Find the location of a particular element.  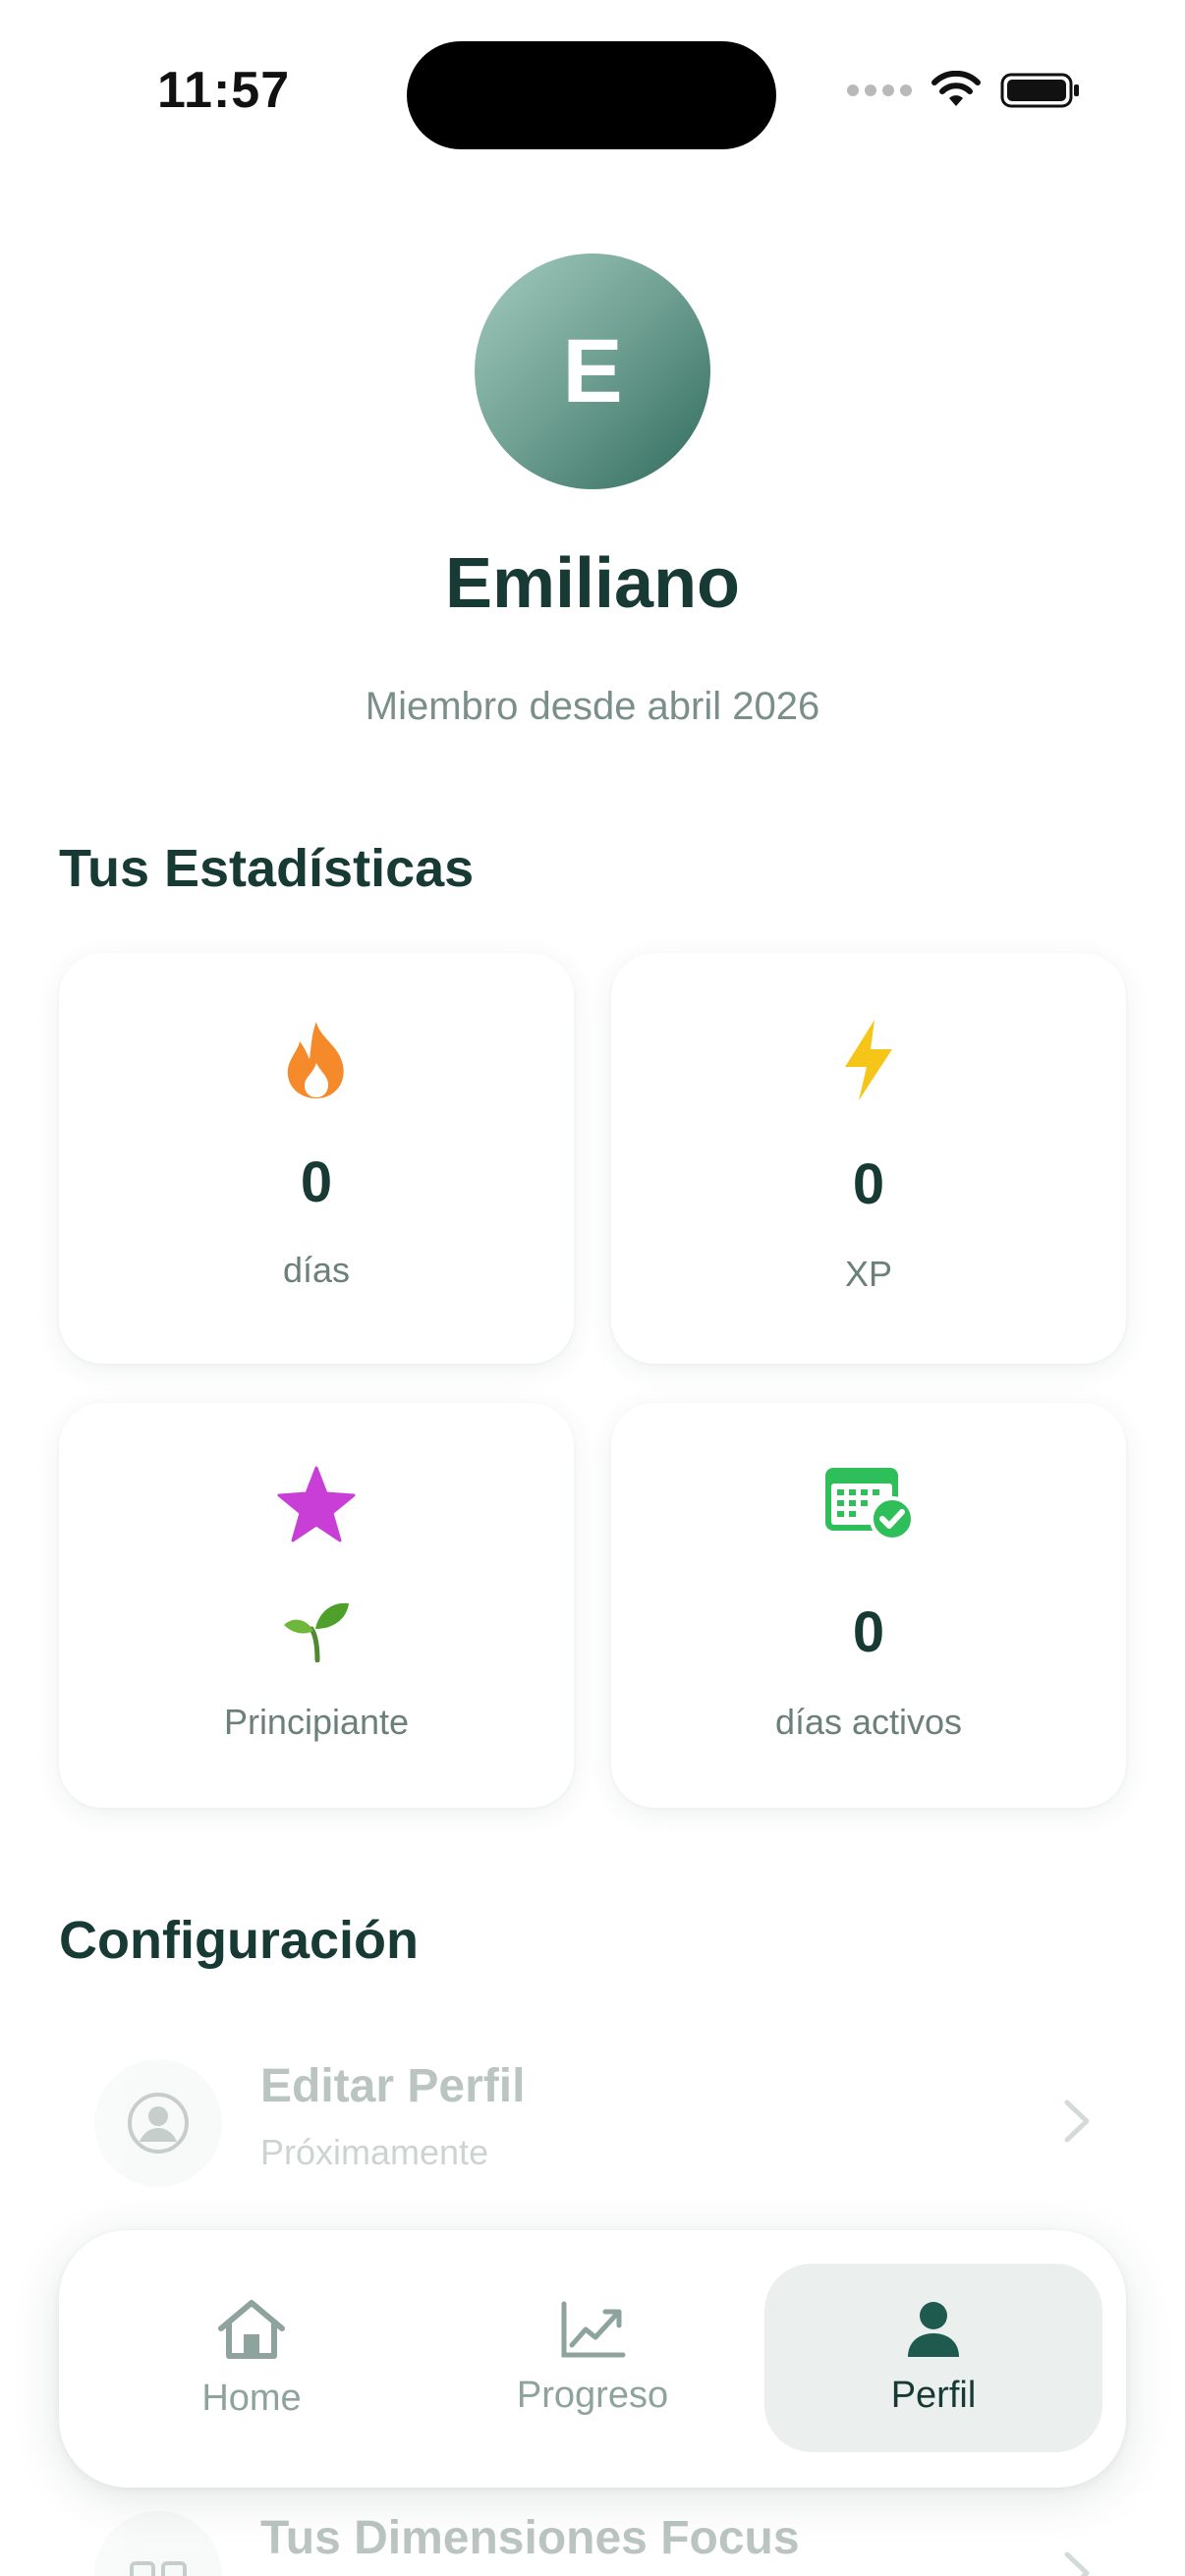

tab-label: Perfil is located at coordinates (934, 2395).